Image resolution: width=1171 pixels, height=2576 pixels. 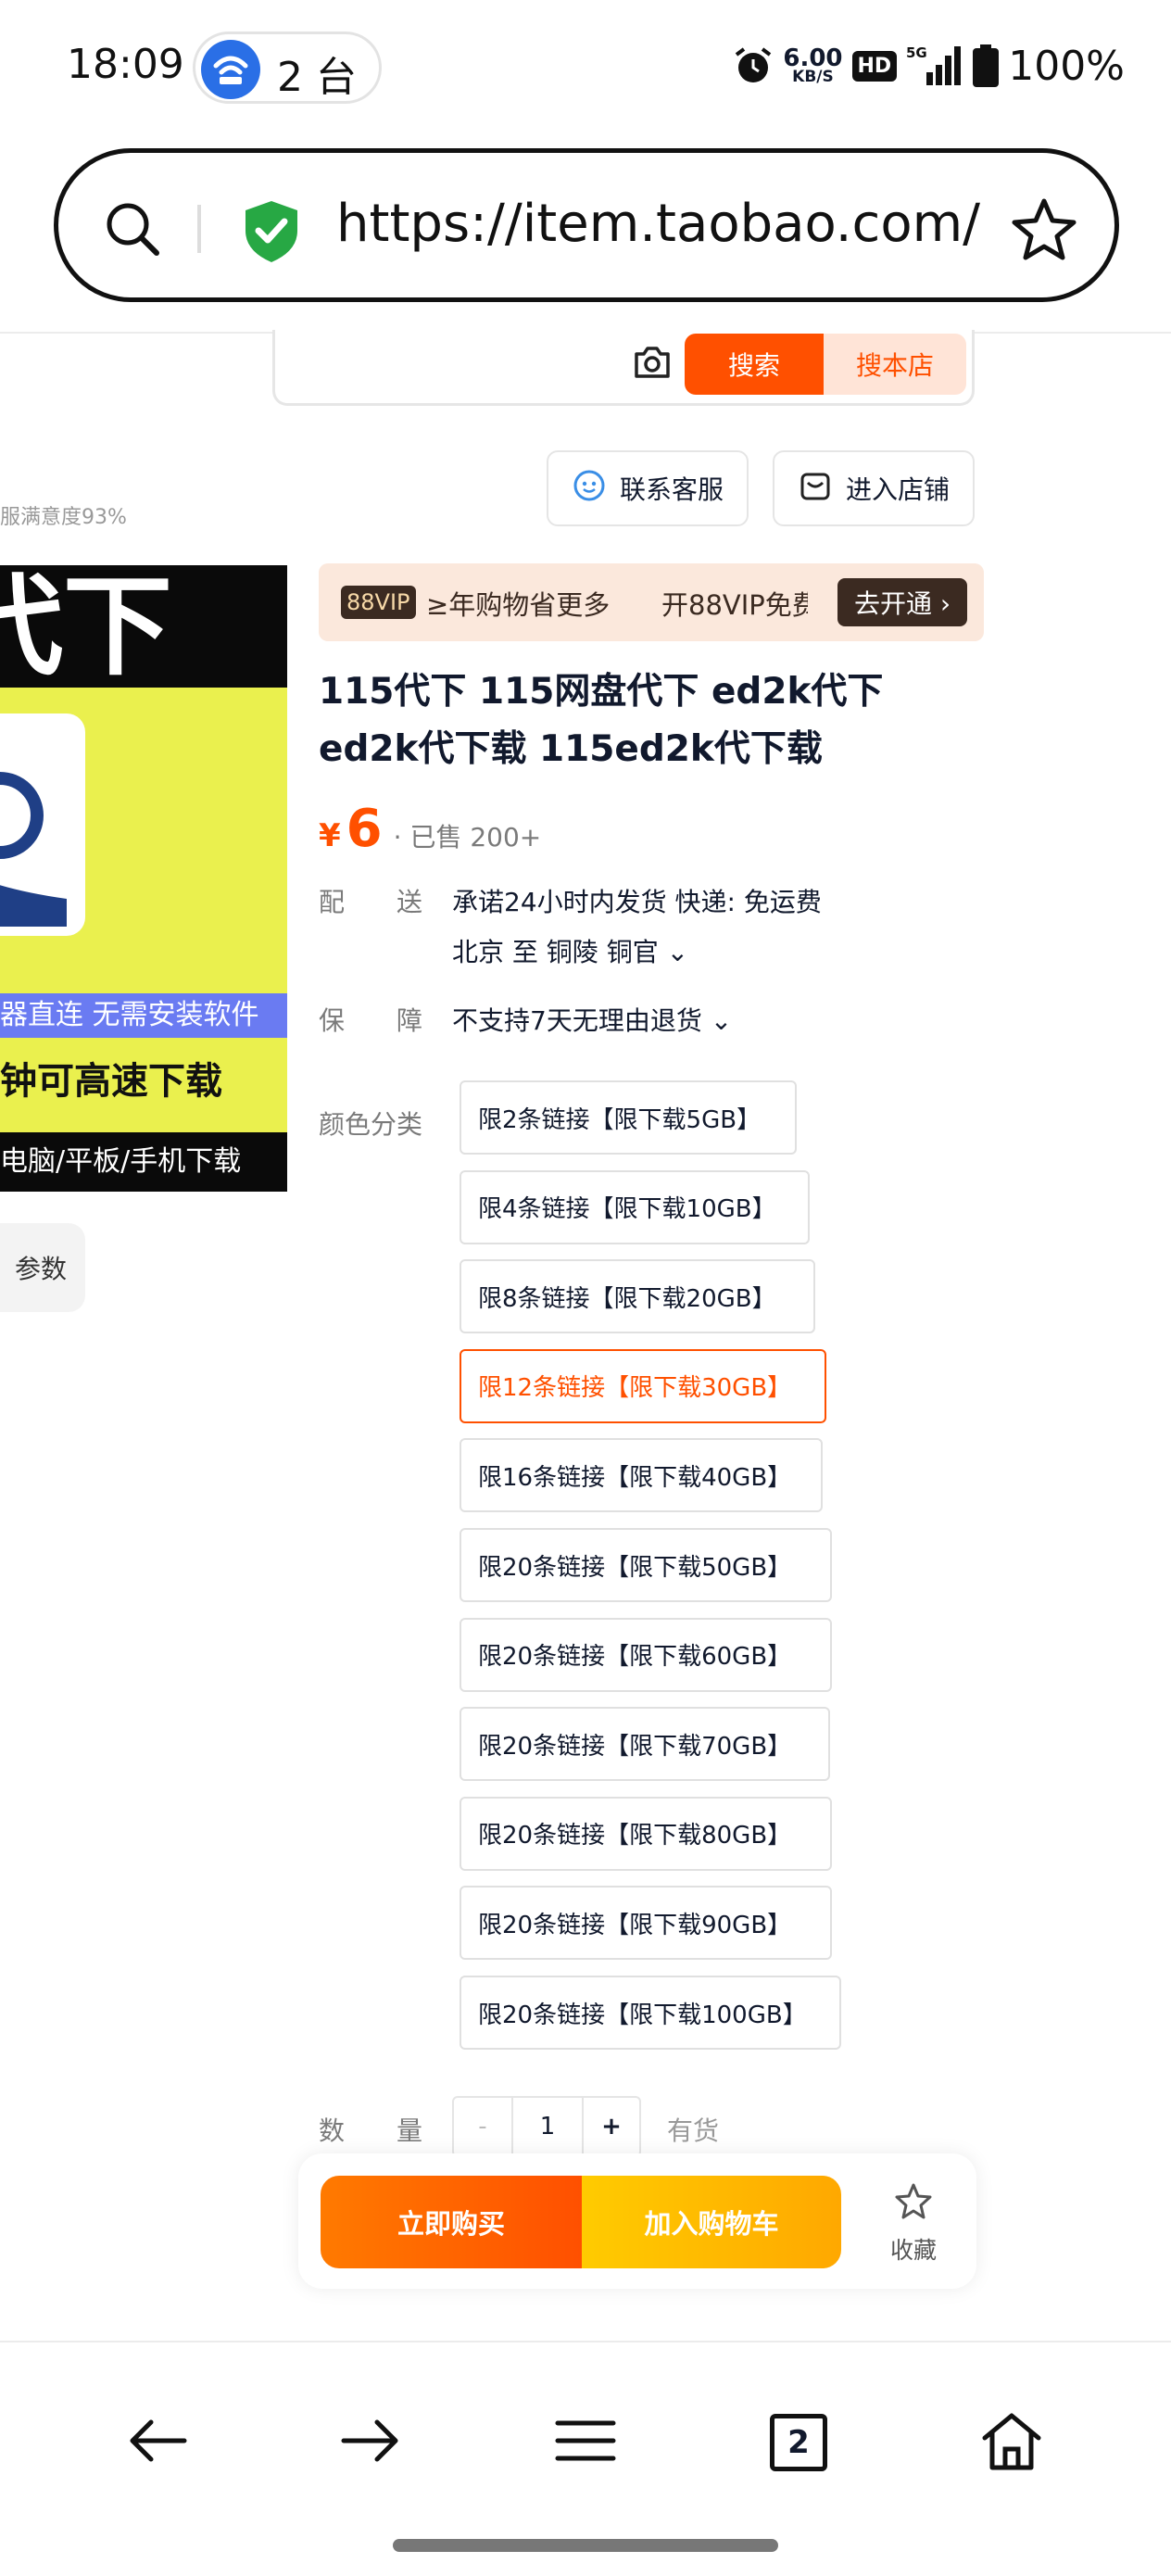 What do you see at coordinates (144, 1162) in the screenshot?
I see `image-bottom-bar: 电脑/平板/手机下载` at bounding box center [144, 1162].